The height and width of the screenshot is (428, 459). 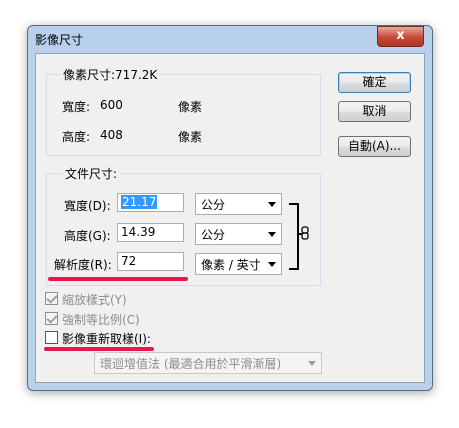 What do you see at coordinates (138, 232) in the screenshot?
I see `doc-height-value: 14.39` at bounding box center [138, 232].